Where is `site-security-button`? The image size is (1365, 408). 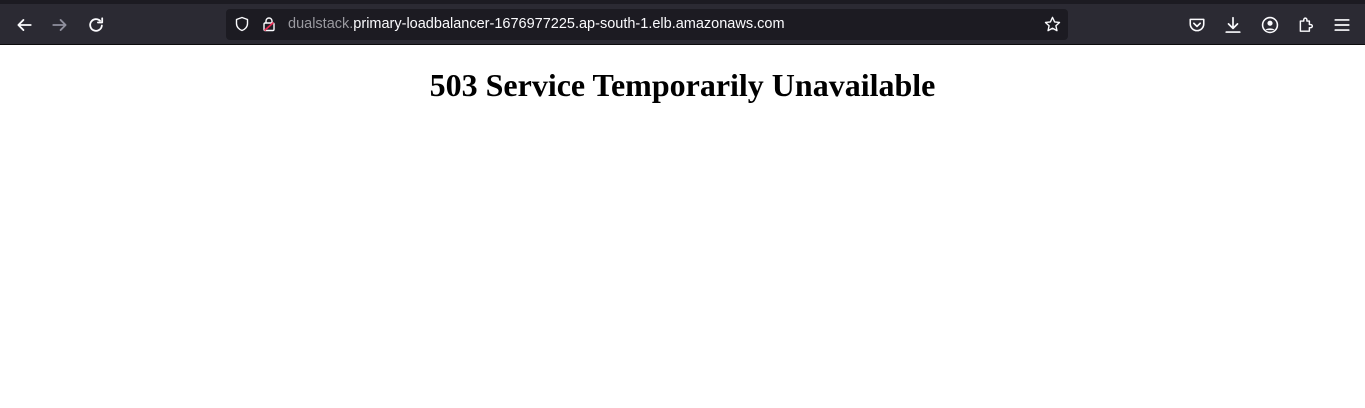 site-security-button is located at coordinates (269, 24).